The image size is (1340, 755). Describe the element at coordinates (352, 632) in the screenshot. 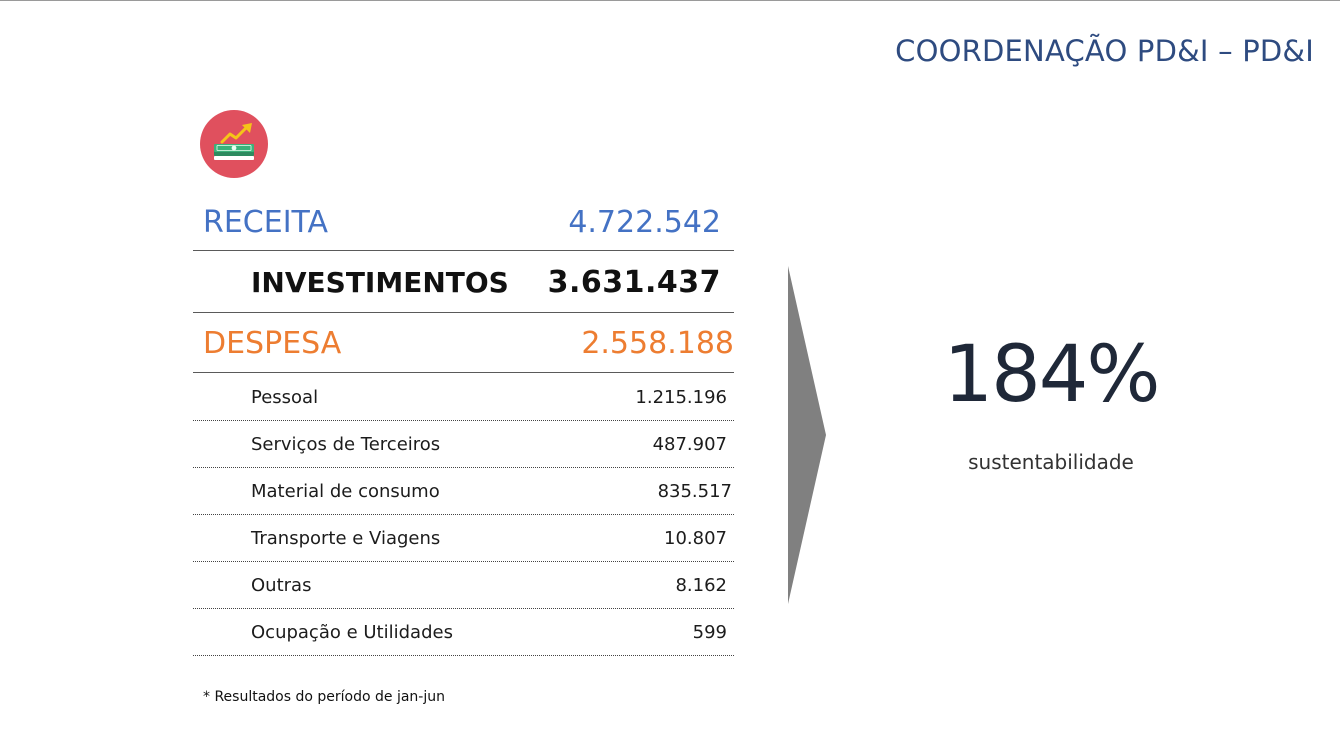

I see `expense-label: Ocupação e Utilidades` at that location.